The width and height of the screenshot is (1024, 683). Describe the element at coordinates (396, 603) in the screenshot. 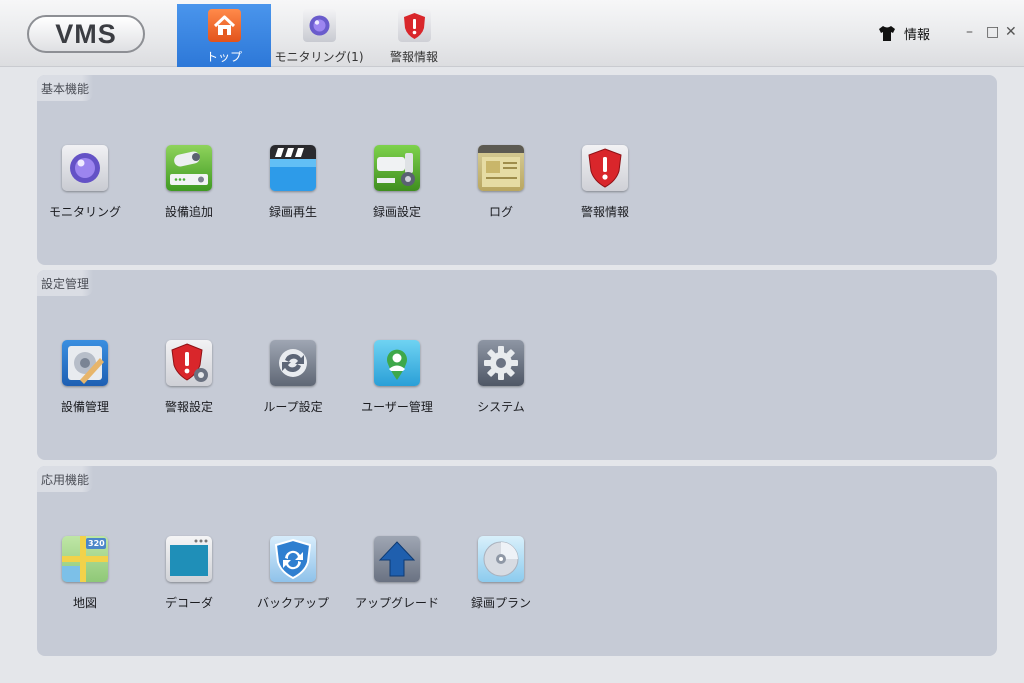

I see `item-label: アップグレード` at that location.